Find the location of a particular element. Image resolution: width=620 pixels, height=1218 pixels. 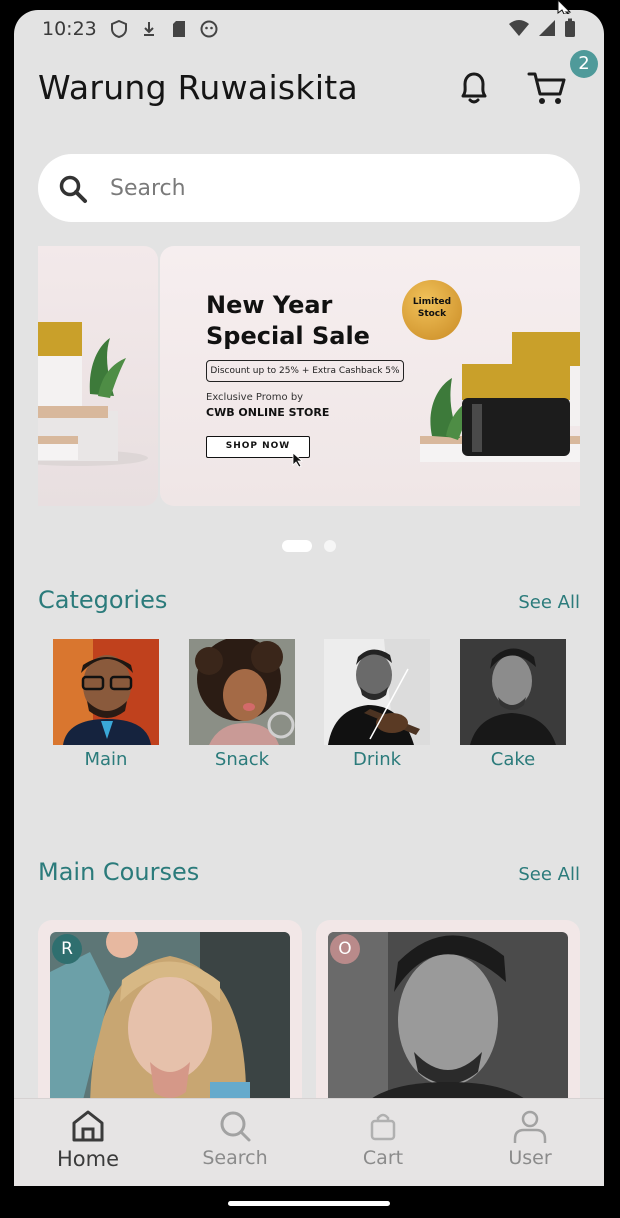

nav-label: User is located at coordinates (530, 1158).